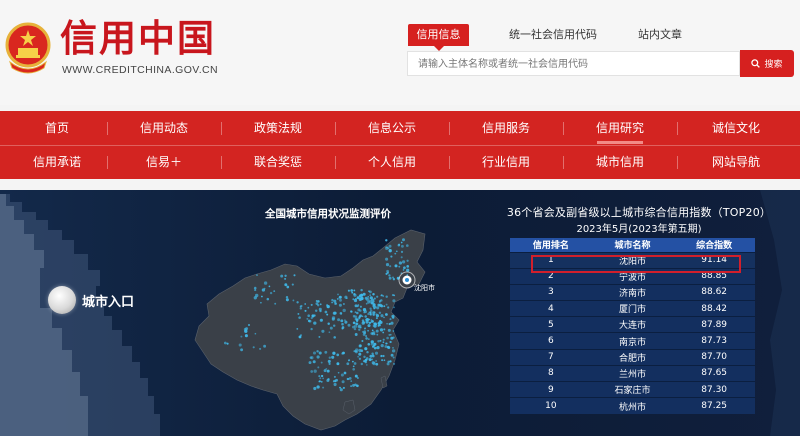 This screenshot has width=800, height=436. I want to click on nav-item-home: 首页, so click(57, 128).